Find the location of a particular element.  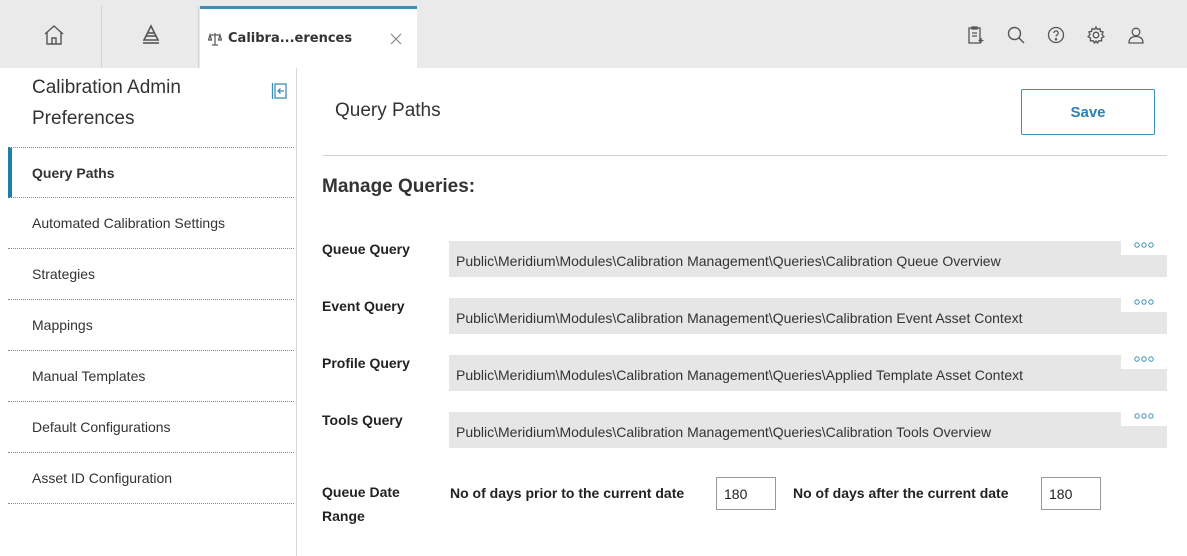

event-query-label: Event Query is located at coordinates (363, 306).